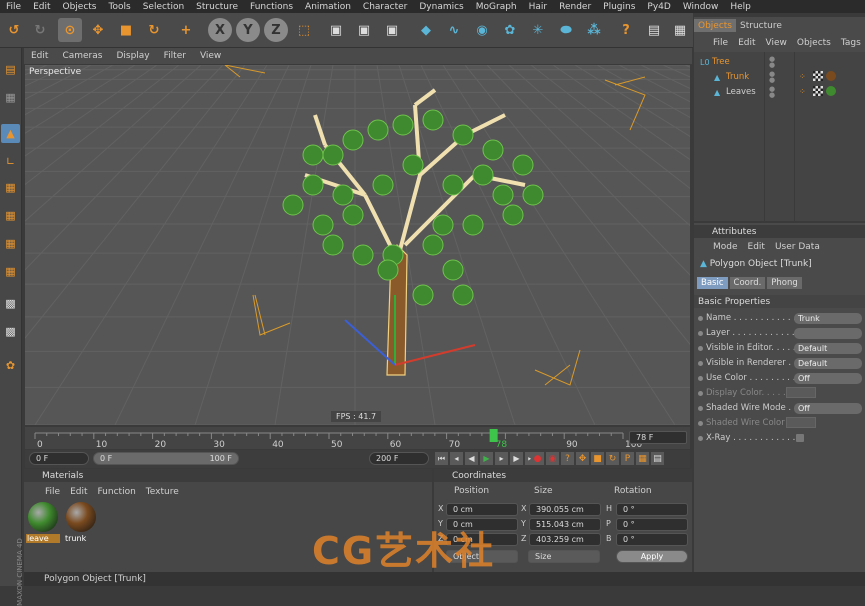 Image resolution: width=865 pixels, height=606 pixels. What do you see at coordinates (565, 524) in the screenshot?
I see `size-field: 515.043 cm` at bounding box center [565, 524].